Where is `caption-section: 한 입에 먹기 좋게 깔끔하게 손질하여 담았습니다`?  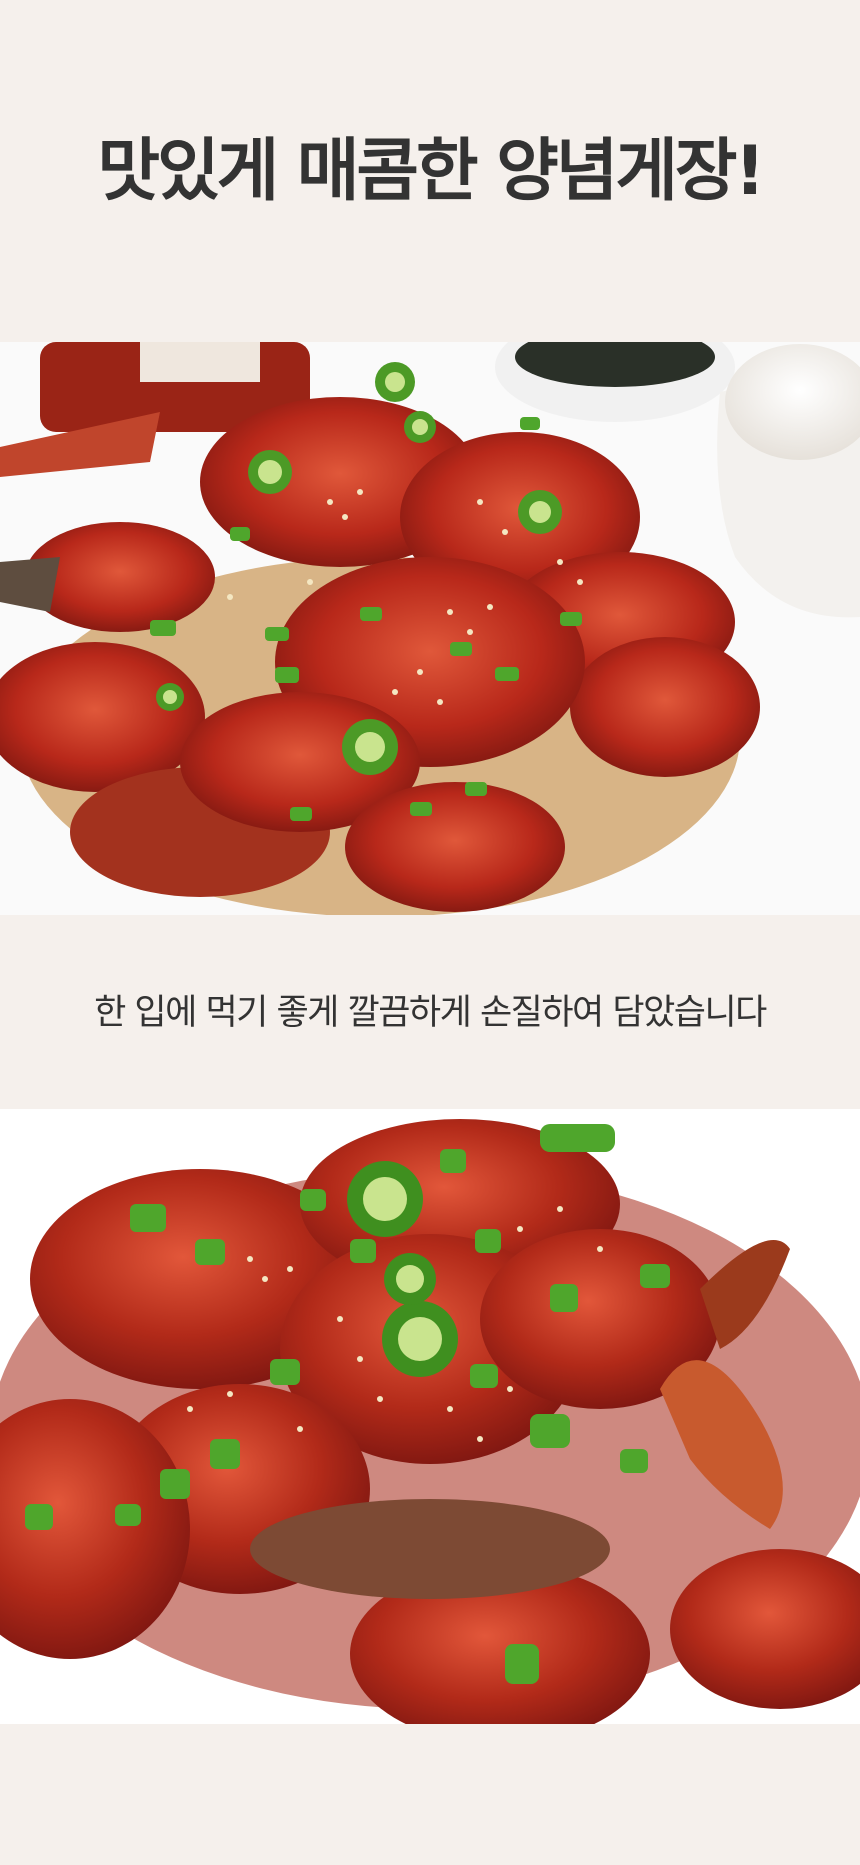 caption-section: 한 입에 먹기 좋게 깔끔하게 손질하여 담았습니다 is located at coordinates (430, 1012).